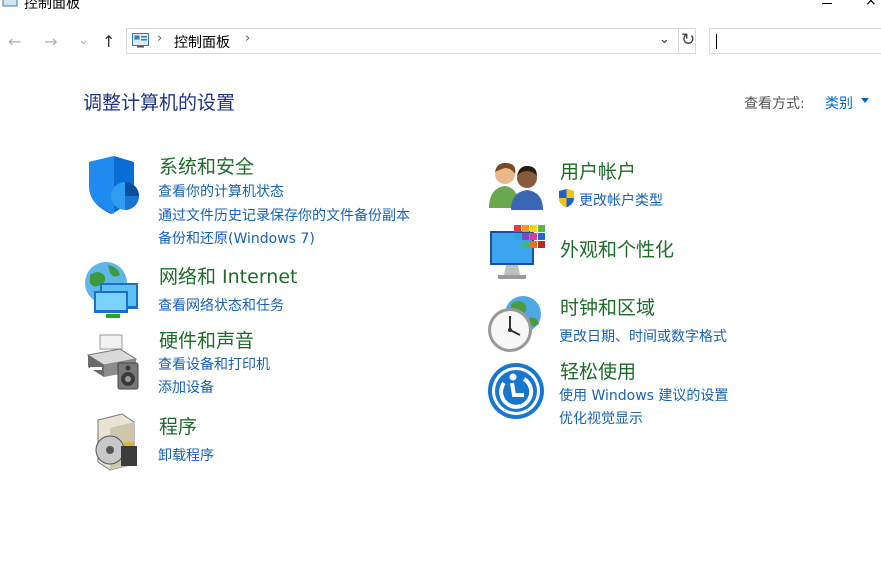 The image size is (881, 570). What do you see at coordinates (598, 170) in the screenshot?
I see `category-user-accounts: 用户帐户` at bounding box center [598, 170].